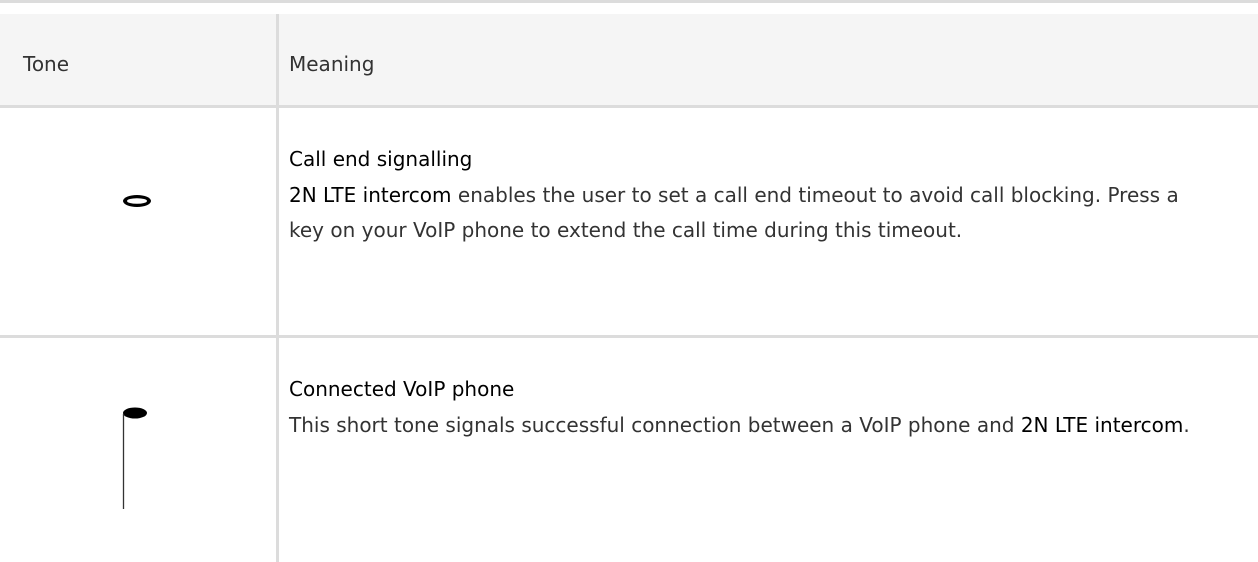 This screenshot has width=1258, height=562. I want to click on header-tone: Tone, so click(46, 64).